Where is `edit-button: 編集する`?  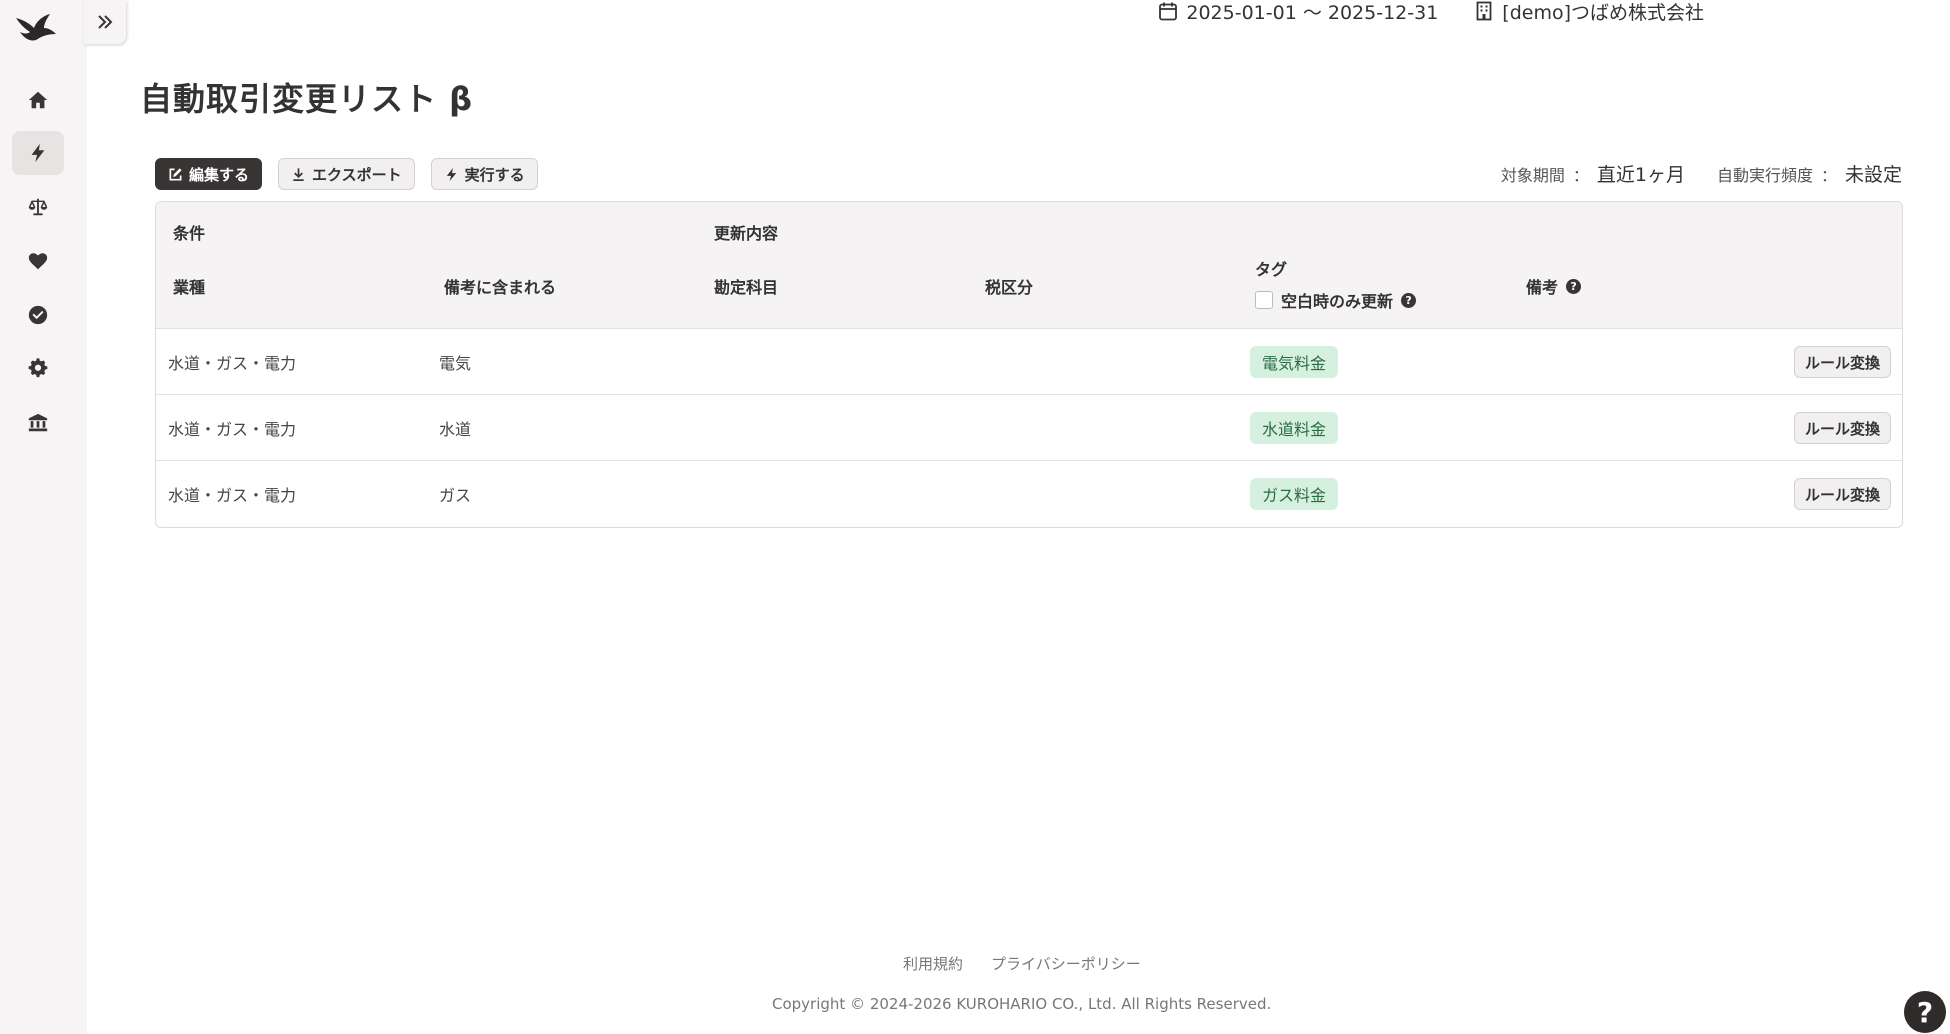 edit-button: 編集する is located at coordinates (209, 174).